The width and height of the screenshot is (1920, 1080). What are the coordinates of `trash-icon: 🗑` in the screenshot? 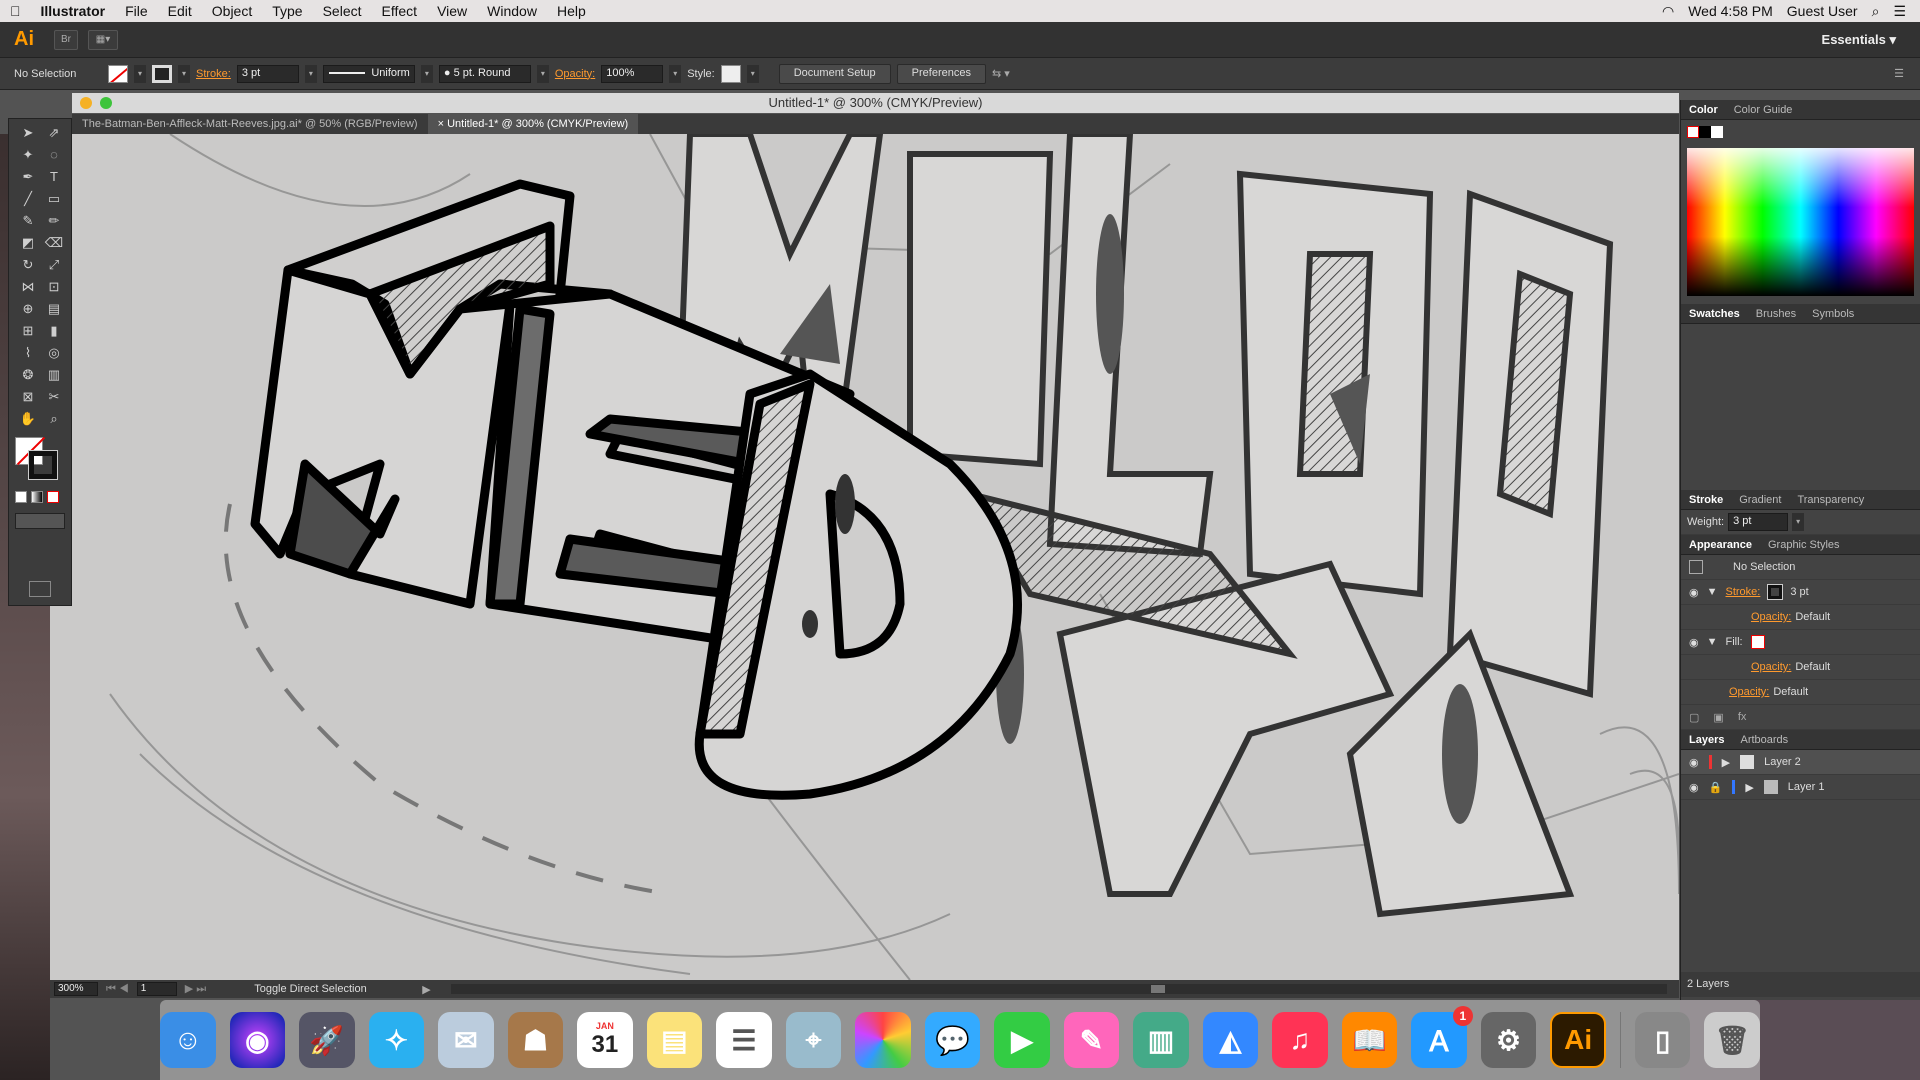 It's located at (1732, 1040).